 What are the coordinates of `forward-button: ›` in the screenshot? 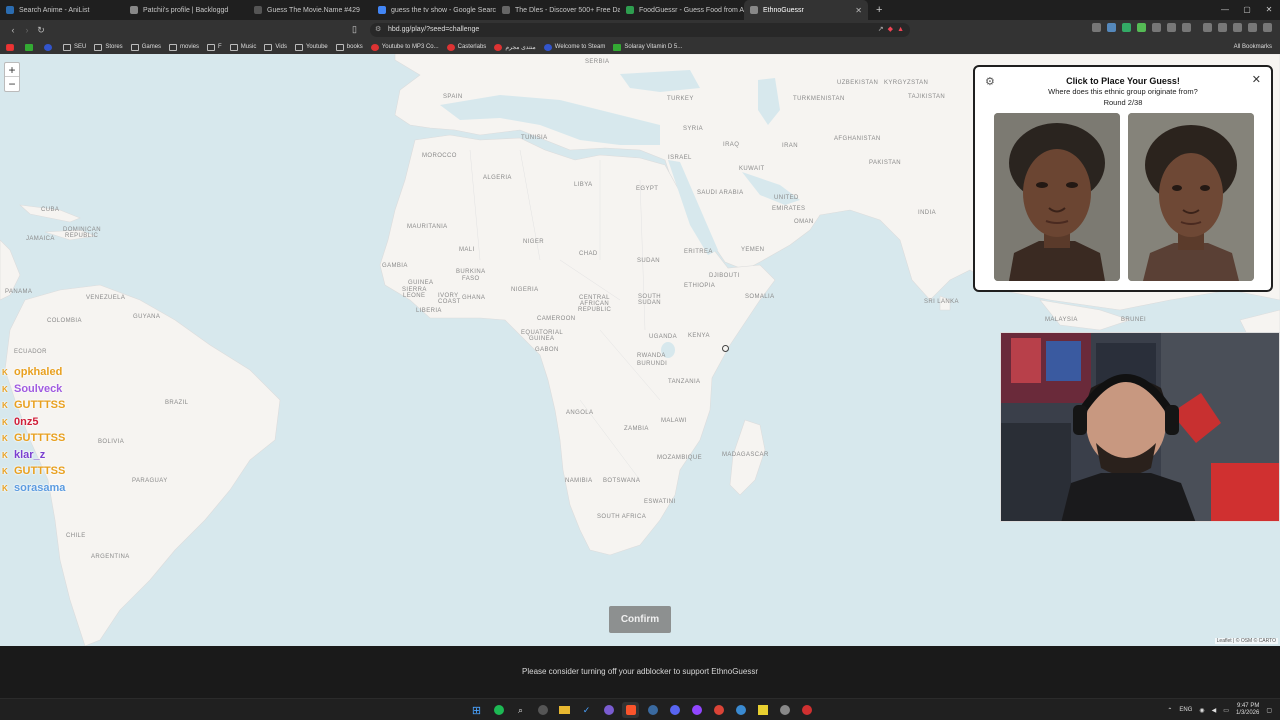 It's located at (27, 30).